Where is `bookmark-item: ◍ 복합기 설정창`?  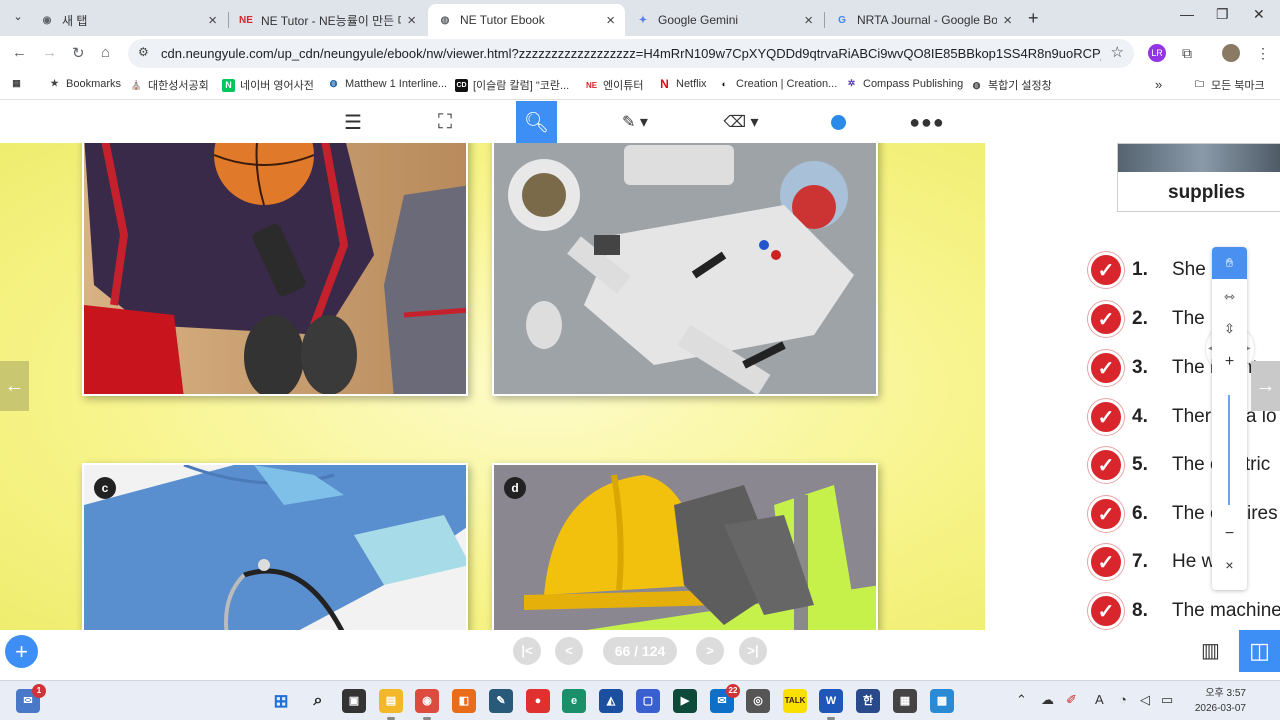
bookmark-item: ◍ 복합기 설정창 is located at coordinates (1011, 85).